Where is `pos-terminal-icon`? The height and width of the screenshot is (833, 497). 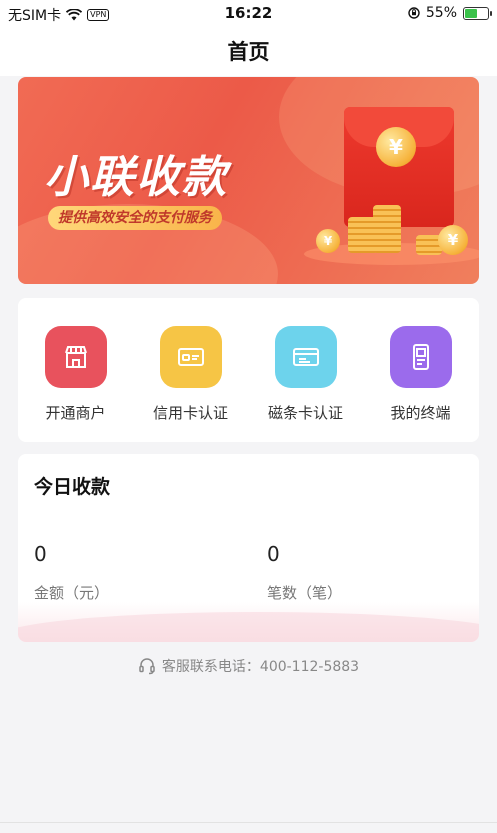 pos-terminal-icon is located at coordinates (420, 357).